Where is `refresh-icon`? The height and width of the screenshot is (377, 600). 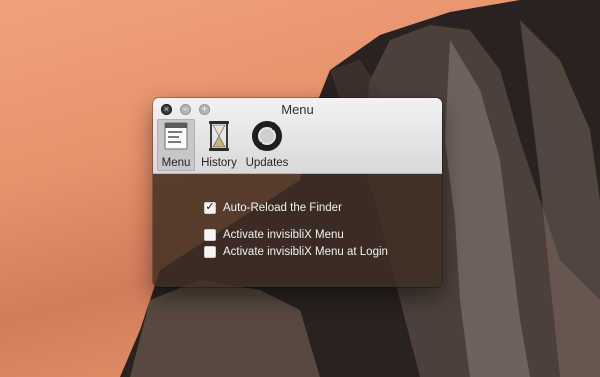 refresh-icon is located at coordinates (267, 136).